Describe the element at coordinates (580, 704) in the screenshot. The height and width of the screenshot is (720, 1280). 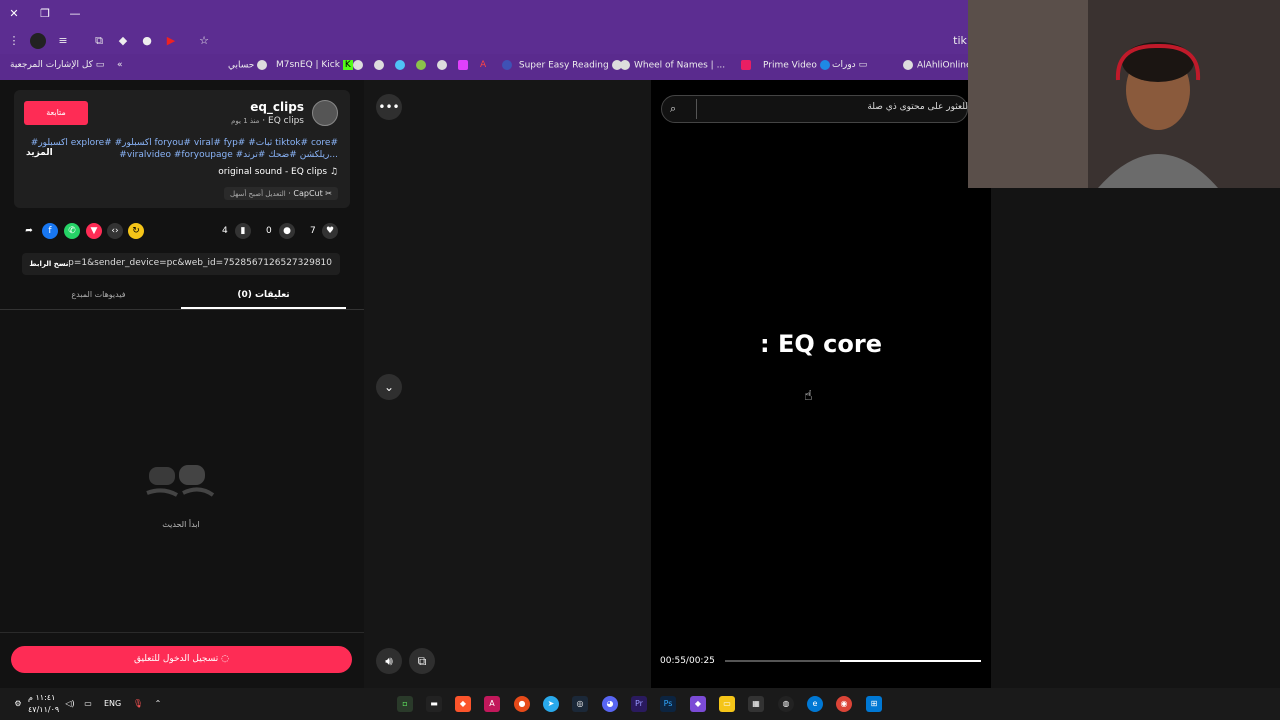
I see `steam-icon: ◎` at that location.